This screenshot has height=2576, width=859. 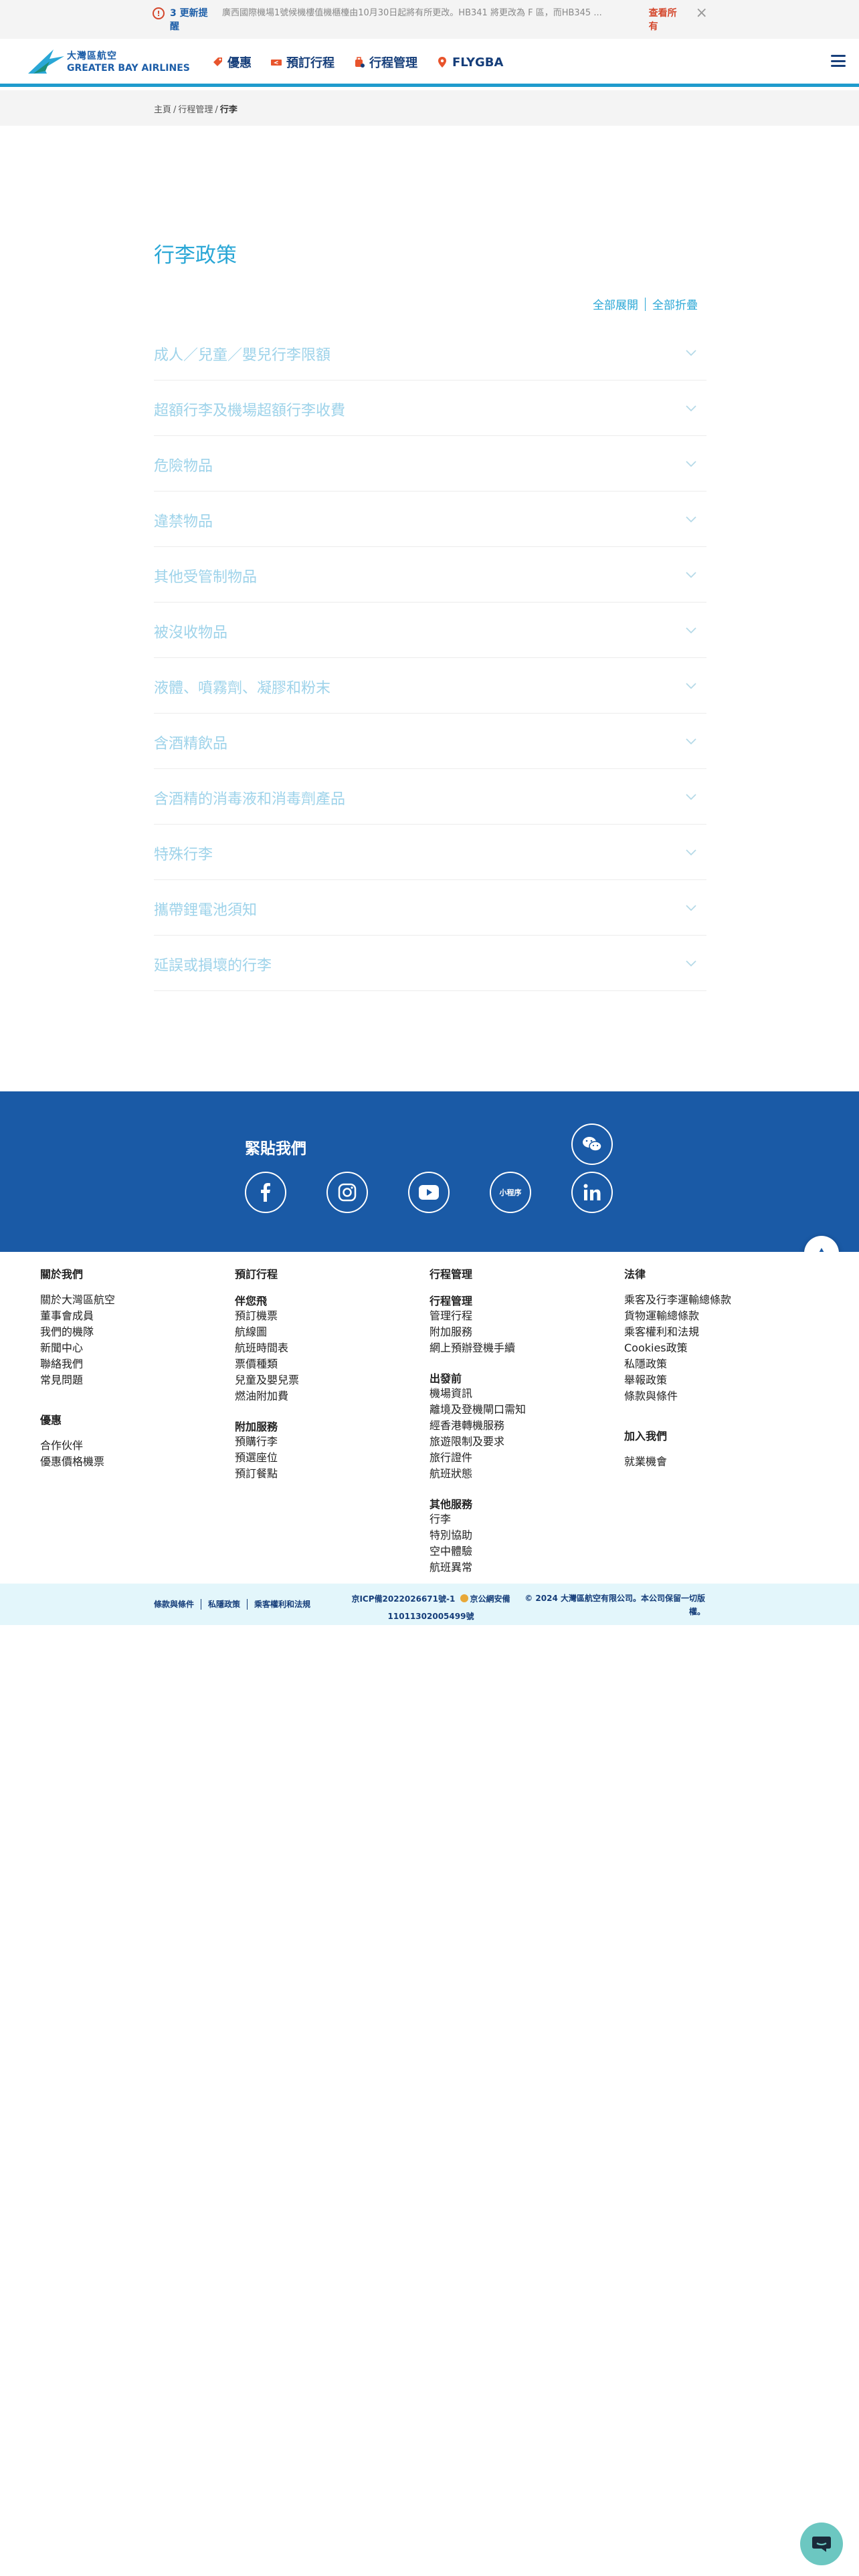 I want to click on footer-link: 乘客權利和法規, so click(x=718, y=1332).